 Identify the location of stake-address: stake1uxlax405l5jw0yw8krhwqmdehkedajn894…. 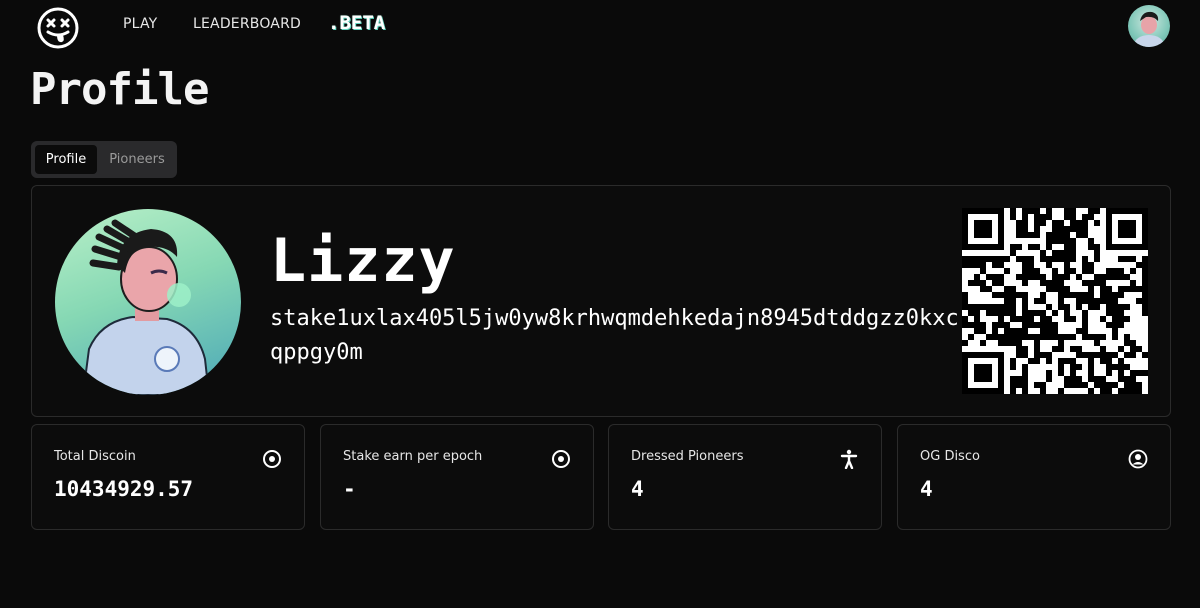
(615, 336).